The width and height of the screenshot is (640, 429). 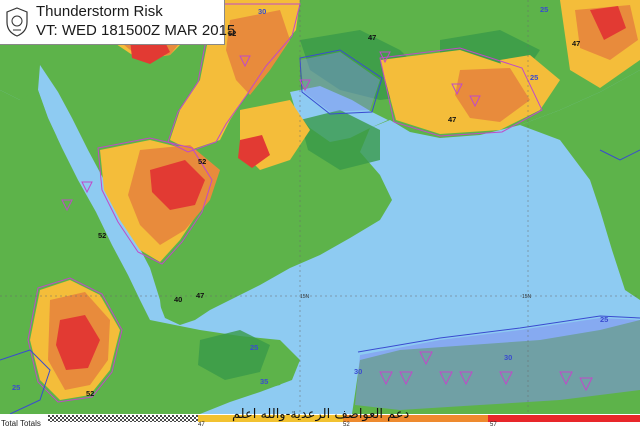 I want to click on gridline-label-15n-a: 15N, so click(x=305, y=297).